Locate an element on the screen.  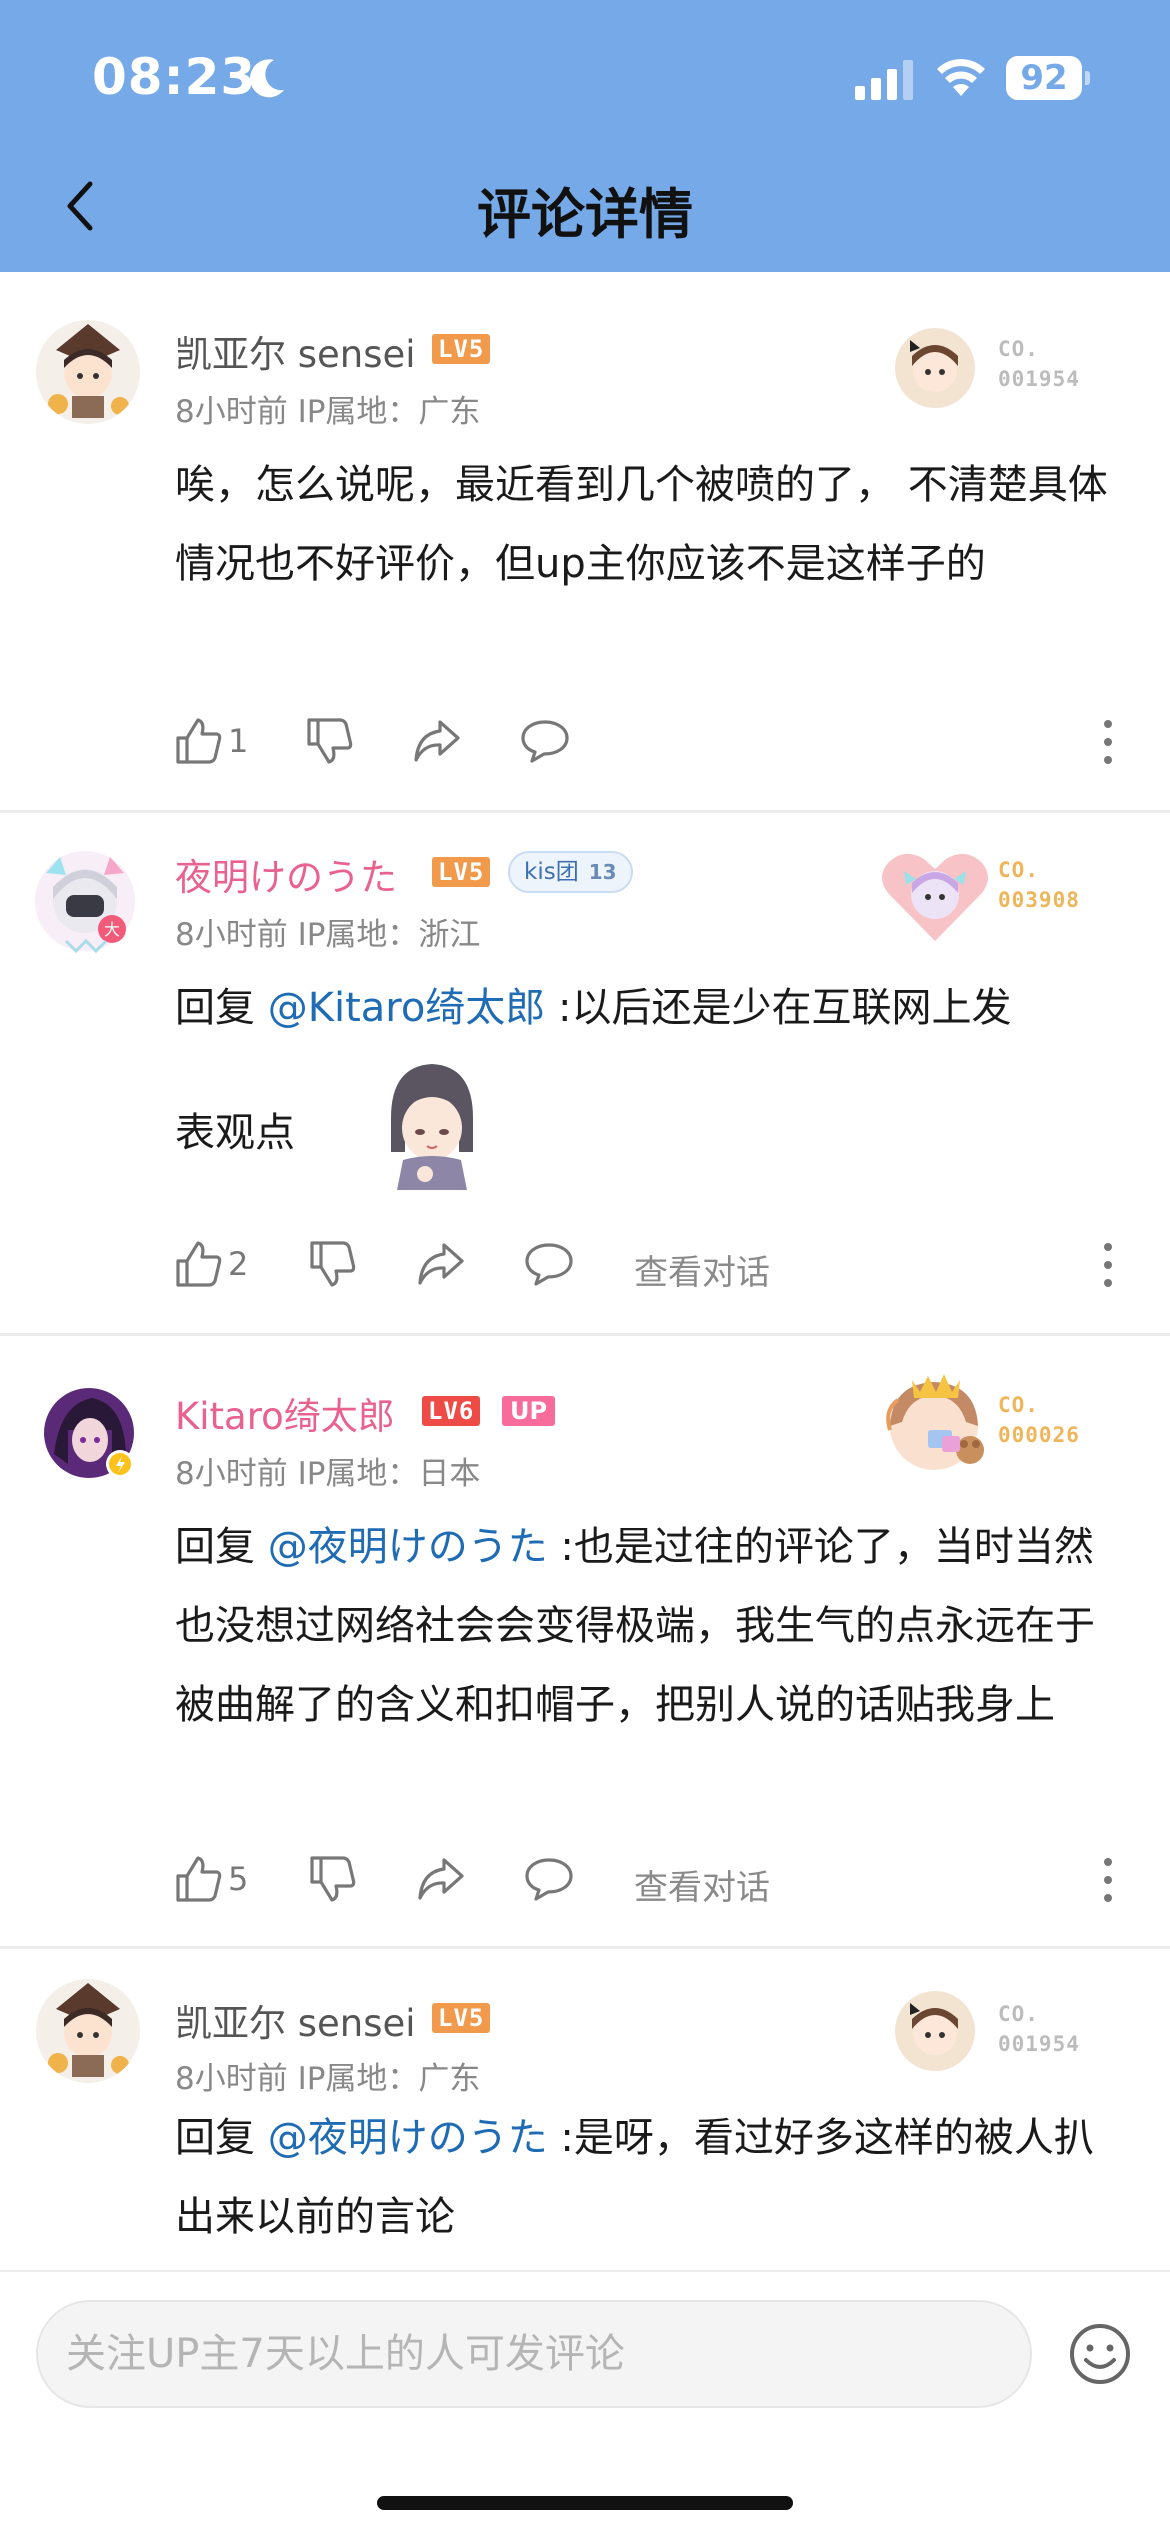
battery-icon: 92 is located at coordinates (1048, 78).